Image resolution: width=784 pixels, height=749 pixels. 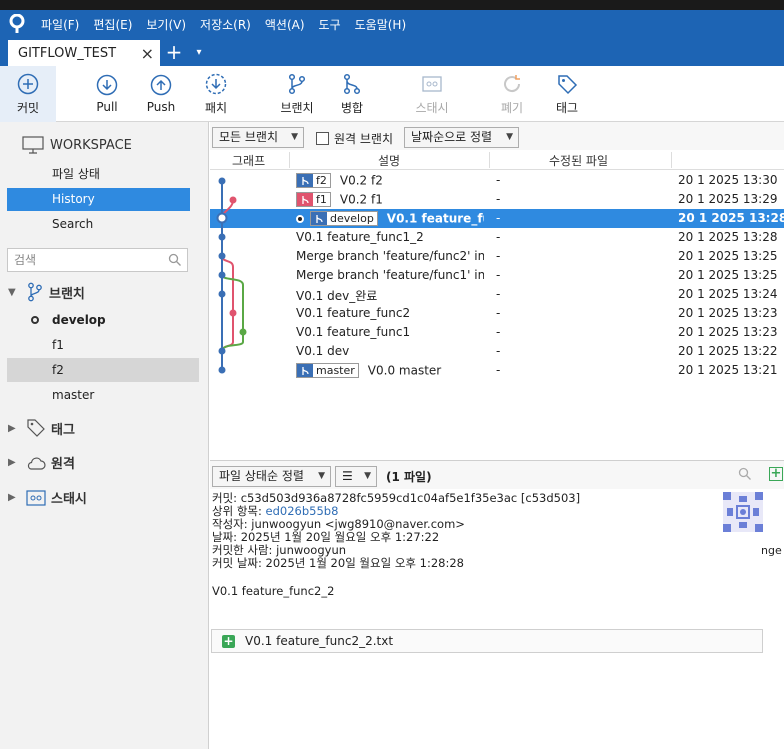 I want to click on branch-filter-value: 모든 브랜치, so click(x=249, y=137).